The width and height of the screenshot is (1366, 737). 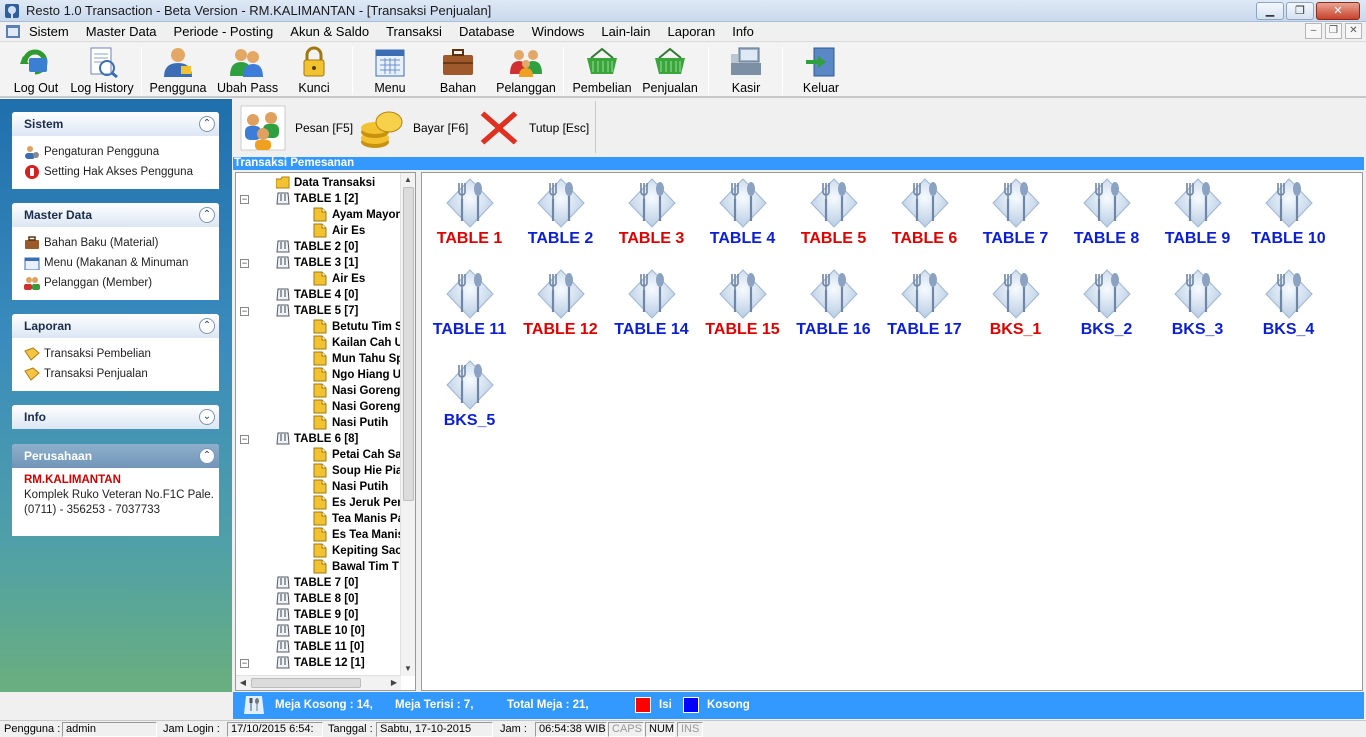 I want to click on pesan-button: Pesan [F5], so click(x=296, y=128).